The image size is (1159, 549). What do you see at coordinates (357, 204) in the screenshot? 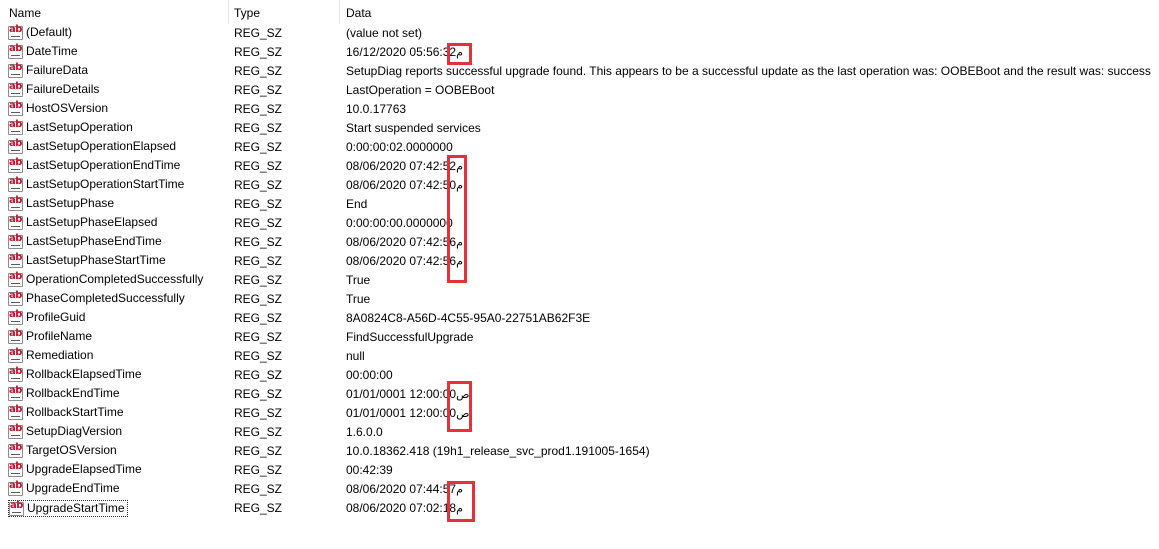
I see `value-data: End` at bounding box center [357, 204].